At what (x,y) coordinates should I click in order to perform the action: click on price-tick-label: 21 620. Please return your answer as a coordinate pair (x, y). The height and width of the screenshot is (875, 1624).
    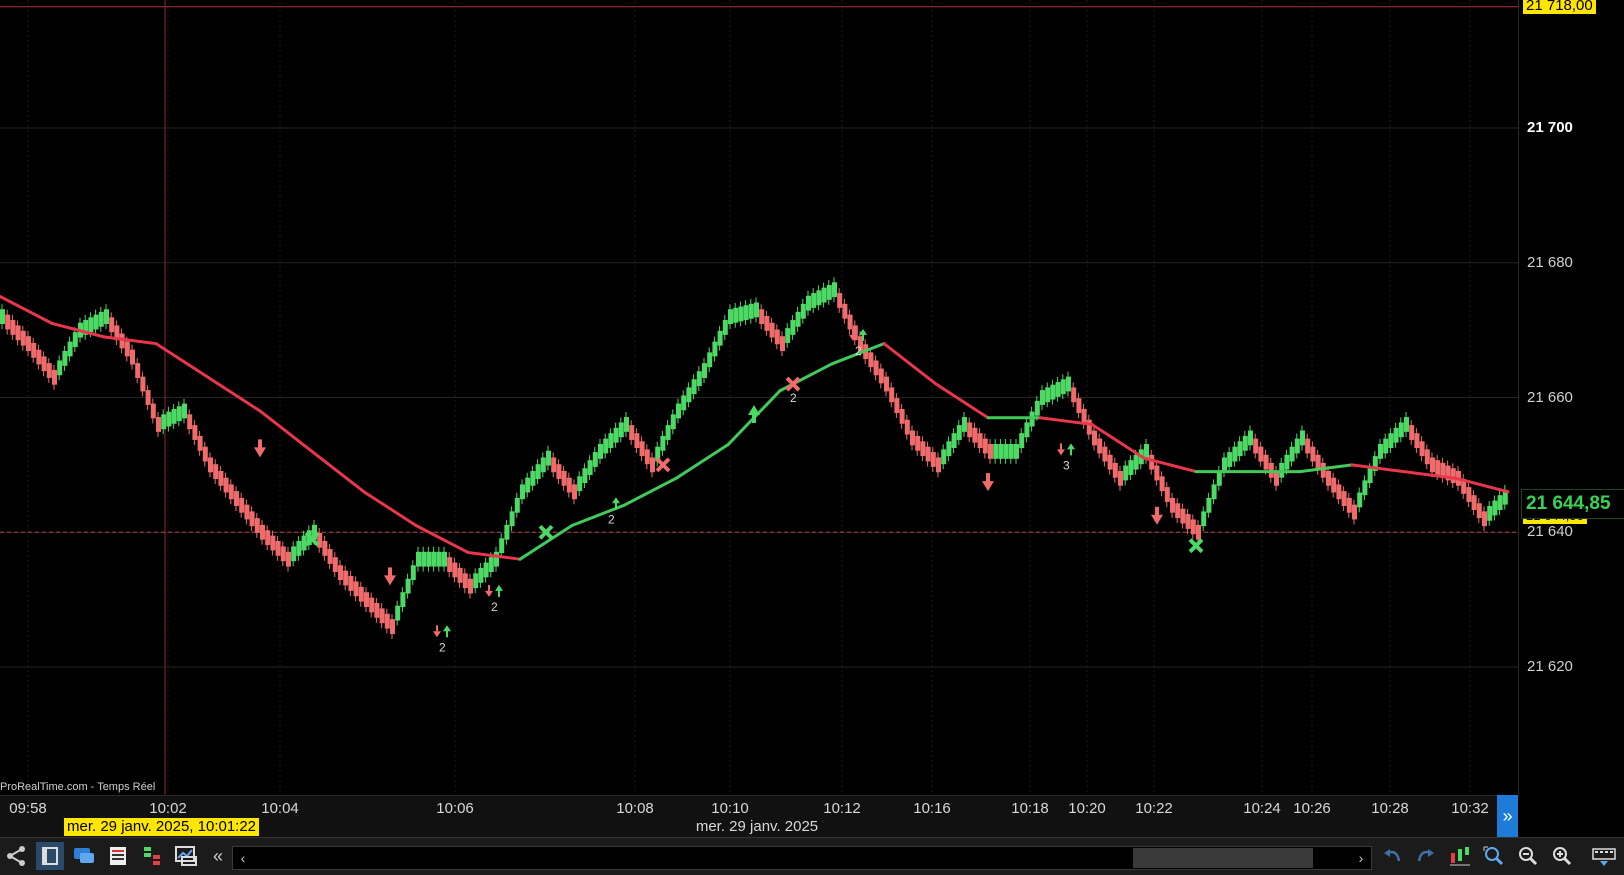
    Looking at the image, I should click on (1550, 666).